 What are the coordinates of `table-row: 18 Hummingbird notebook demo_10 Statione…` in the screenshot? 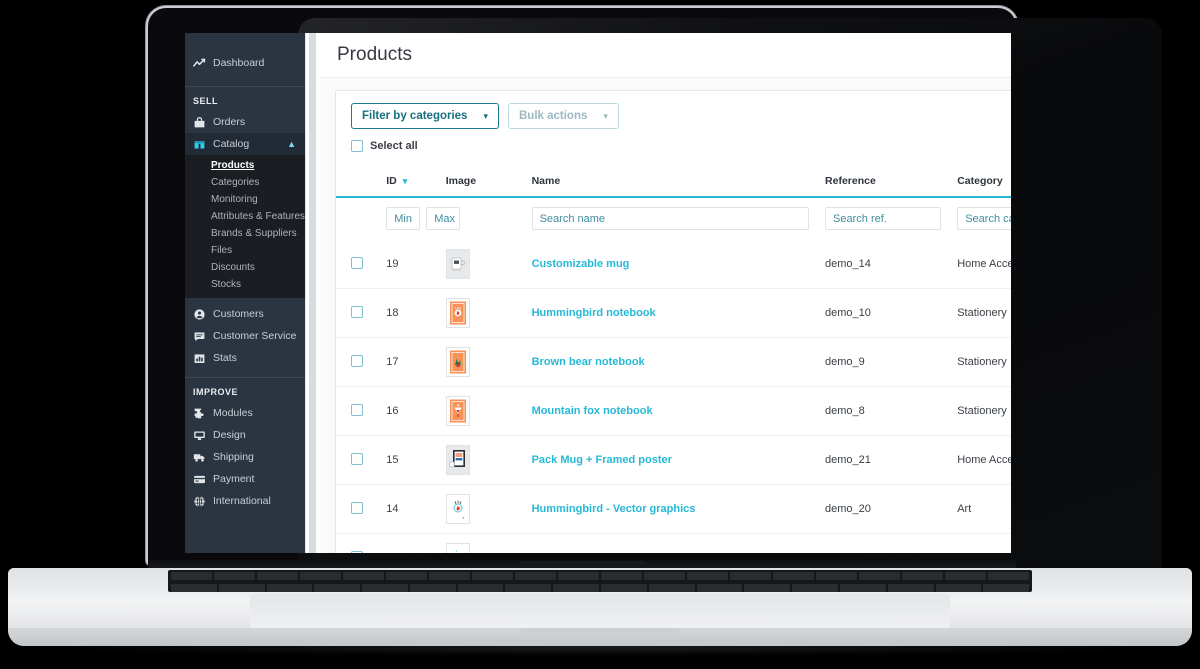 It's located at (673, 313).